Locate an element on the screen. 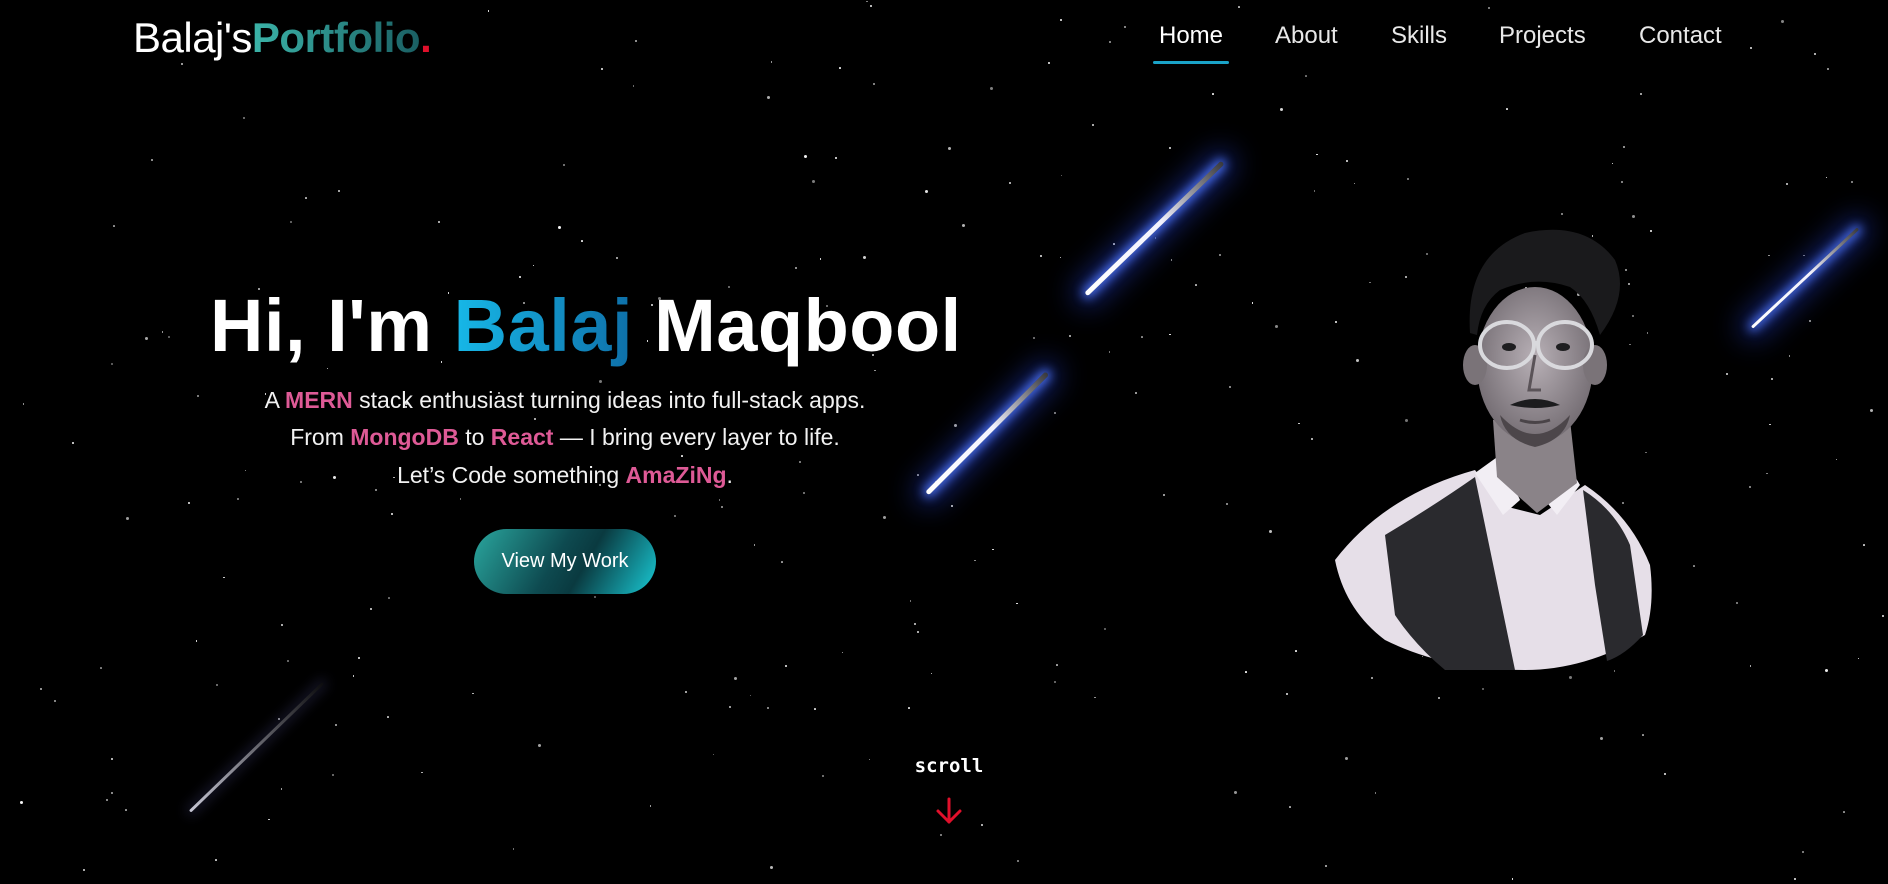  nav-about: About is located at coordinates (1306, 43).